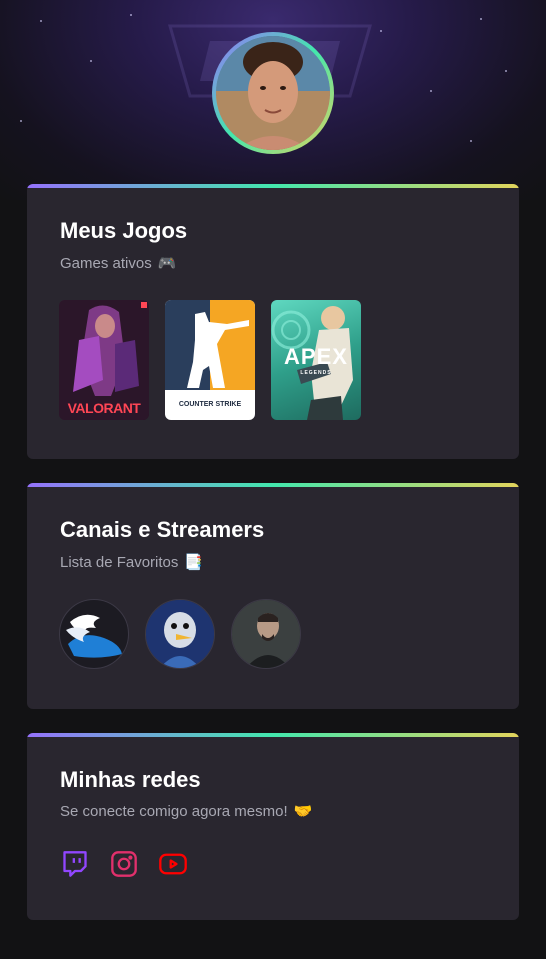 The height and width of the screenshot is (959, 546). I want to click on apex-logo-text: APEX, so click(316, 356).